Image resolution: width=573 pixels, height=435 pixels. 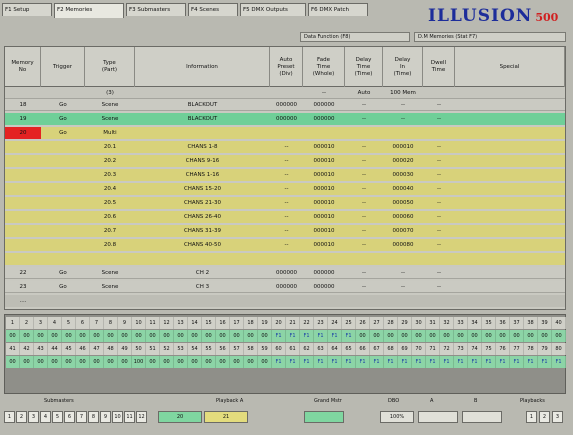 What do you see at coordinates (69, 417) in the screenshot?
I see `submaster-key: 6` at bounding box center [69, 417].